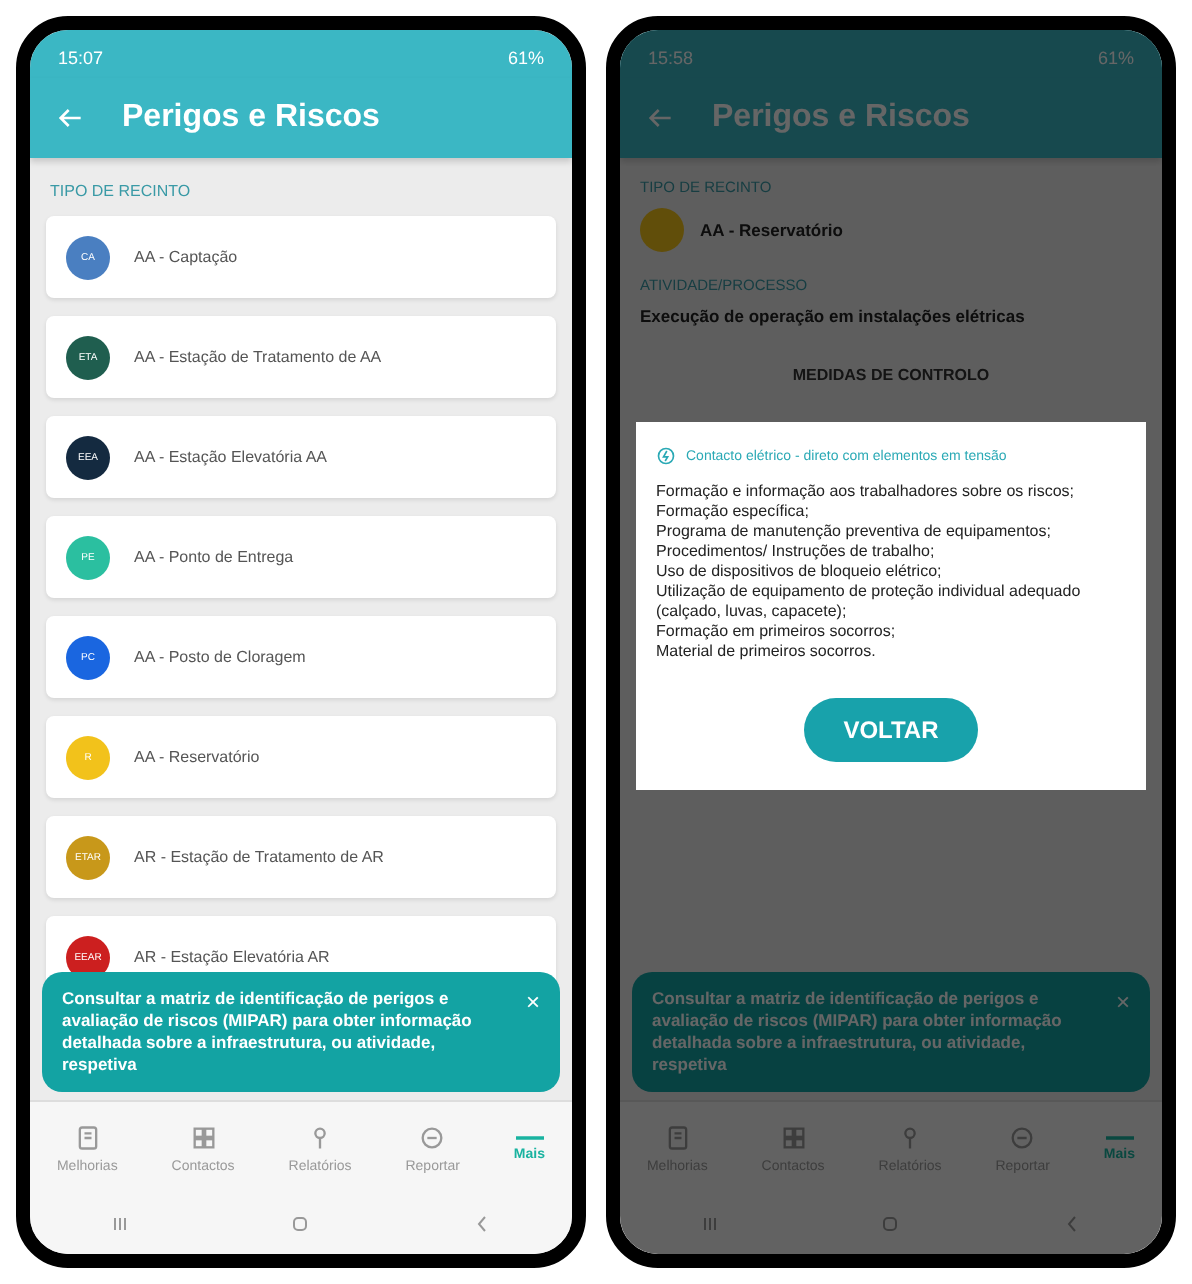  Describe the element at coordinates (777, 632) in the screenshot. I see `dialog-text-line: Formação em primeiros socorros;` at that location.